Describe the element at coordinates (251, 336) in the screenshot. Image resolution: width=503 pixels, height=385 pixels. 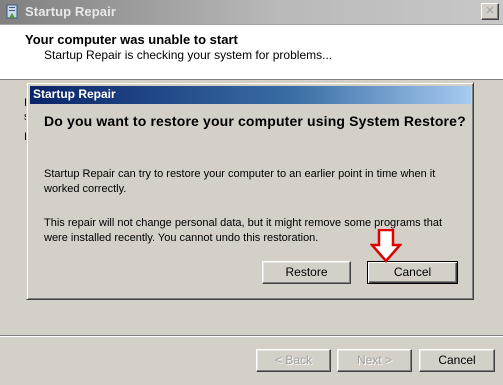
I see `footer-divider` at that location.